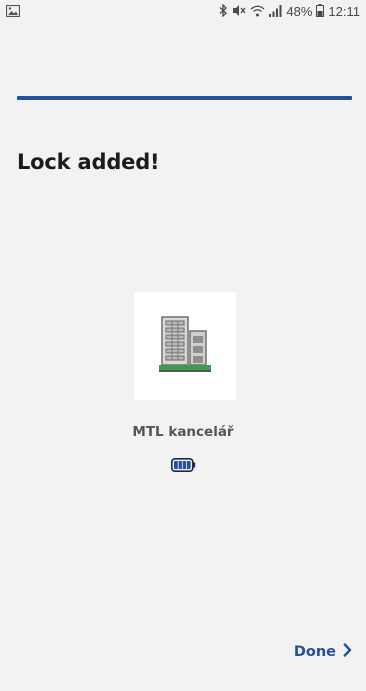 The height and width of the screenshot is (691, 366). I want to click on status-time: 12:11, so click(344, 11).